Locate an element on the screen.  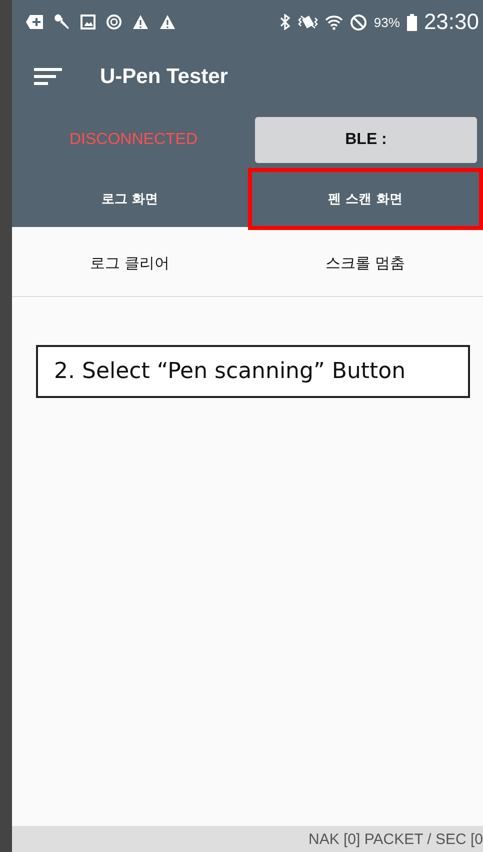
bluetooth-icon is located at coordinates (284, 22).